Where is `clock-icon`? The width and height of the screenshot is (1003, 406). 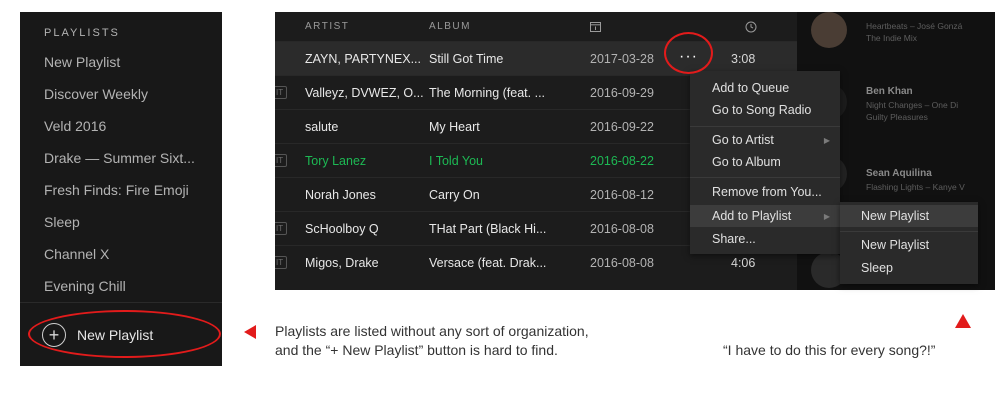 clock-icon is located at coordinates (751, 27).